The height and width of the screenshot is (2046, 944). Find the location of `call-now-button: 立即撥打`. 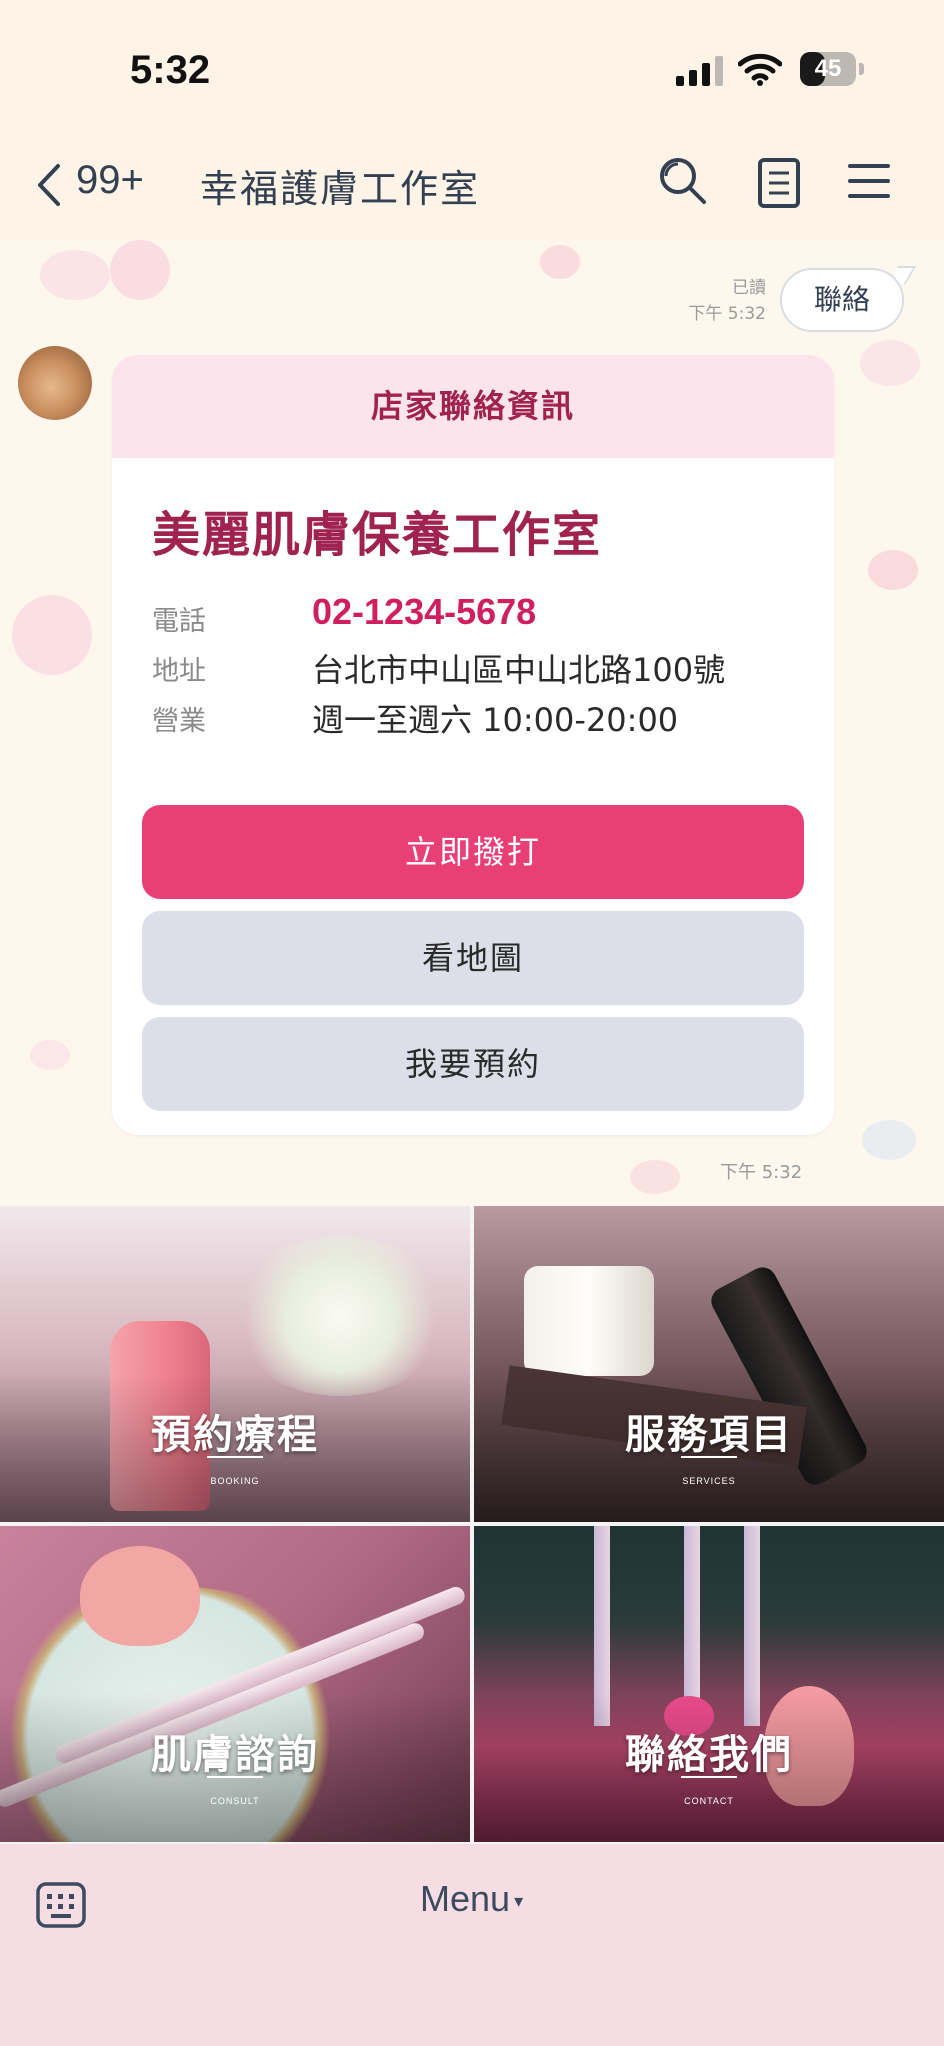

call-now-button: 立即撥打 is located at coordinates (473, 852).